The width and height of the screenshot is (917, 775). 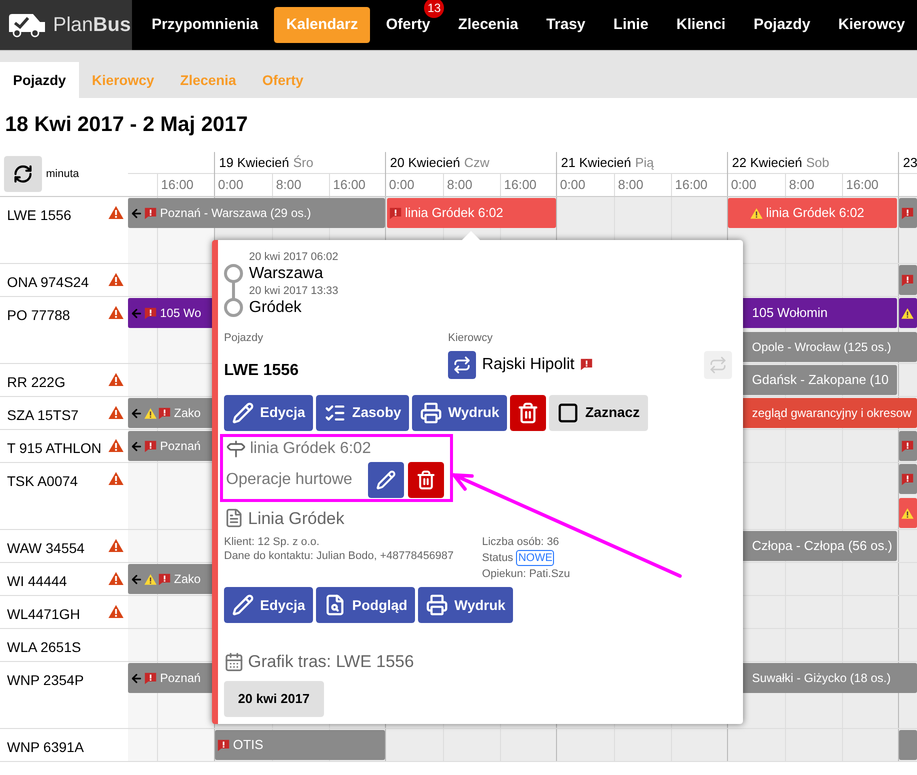 I want to click on nav-item: Kierowcy, so click(x=871, y=25).